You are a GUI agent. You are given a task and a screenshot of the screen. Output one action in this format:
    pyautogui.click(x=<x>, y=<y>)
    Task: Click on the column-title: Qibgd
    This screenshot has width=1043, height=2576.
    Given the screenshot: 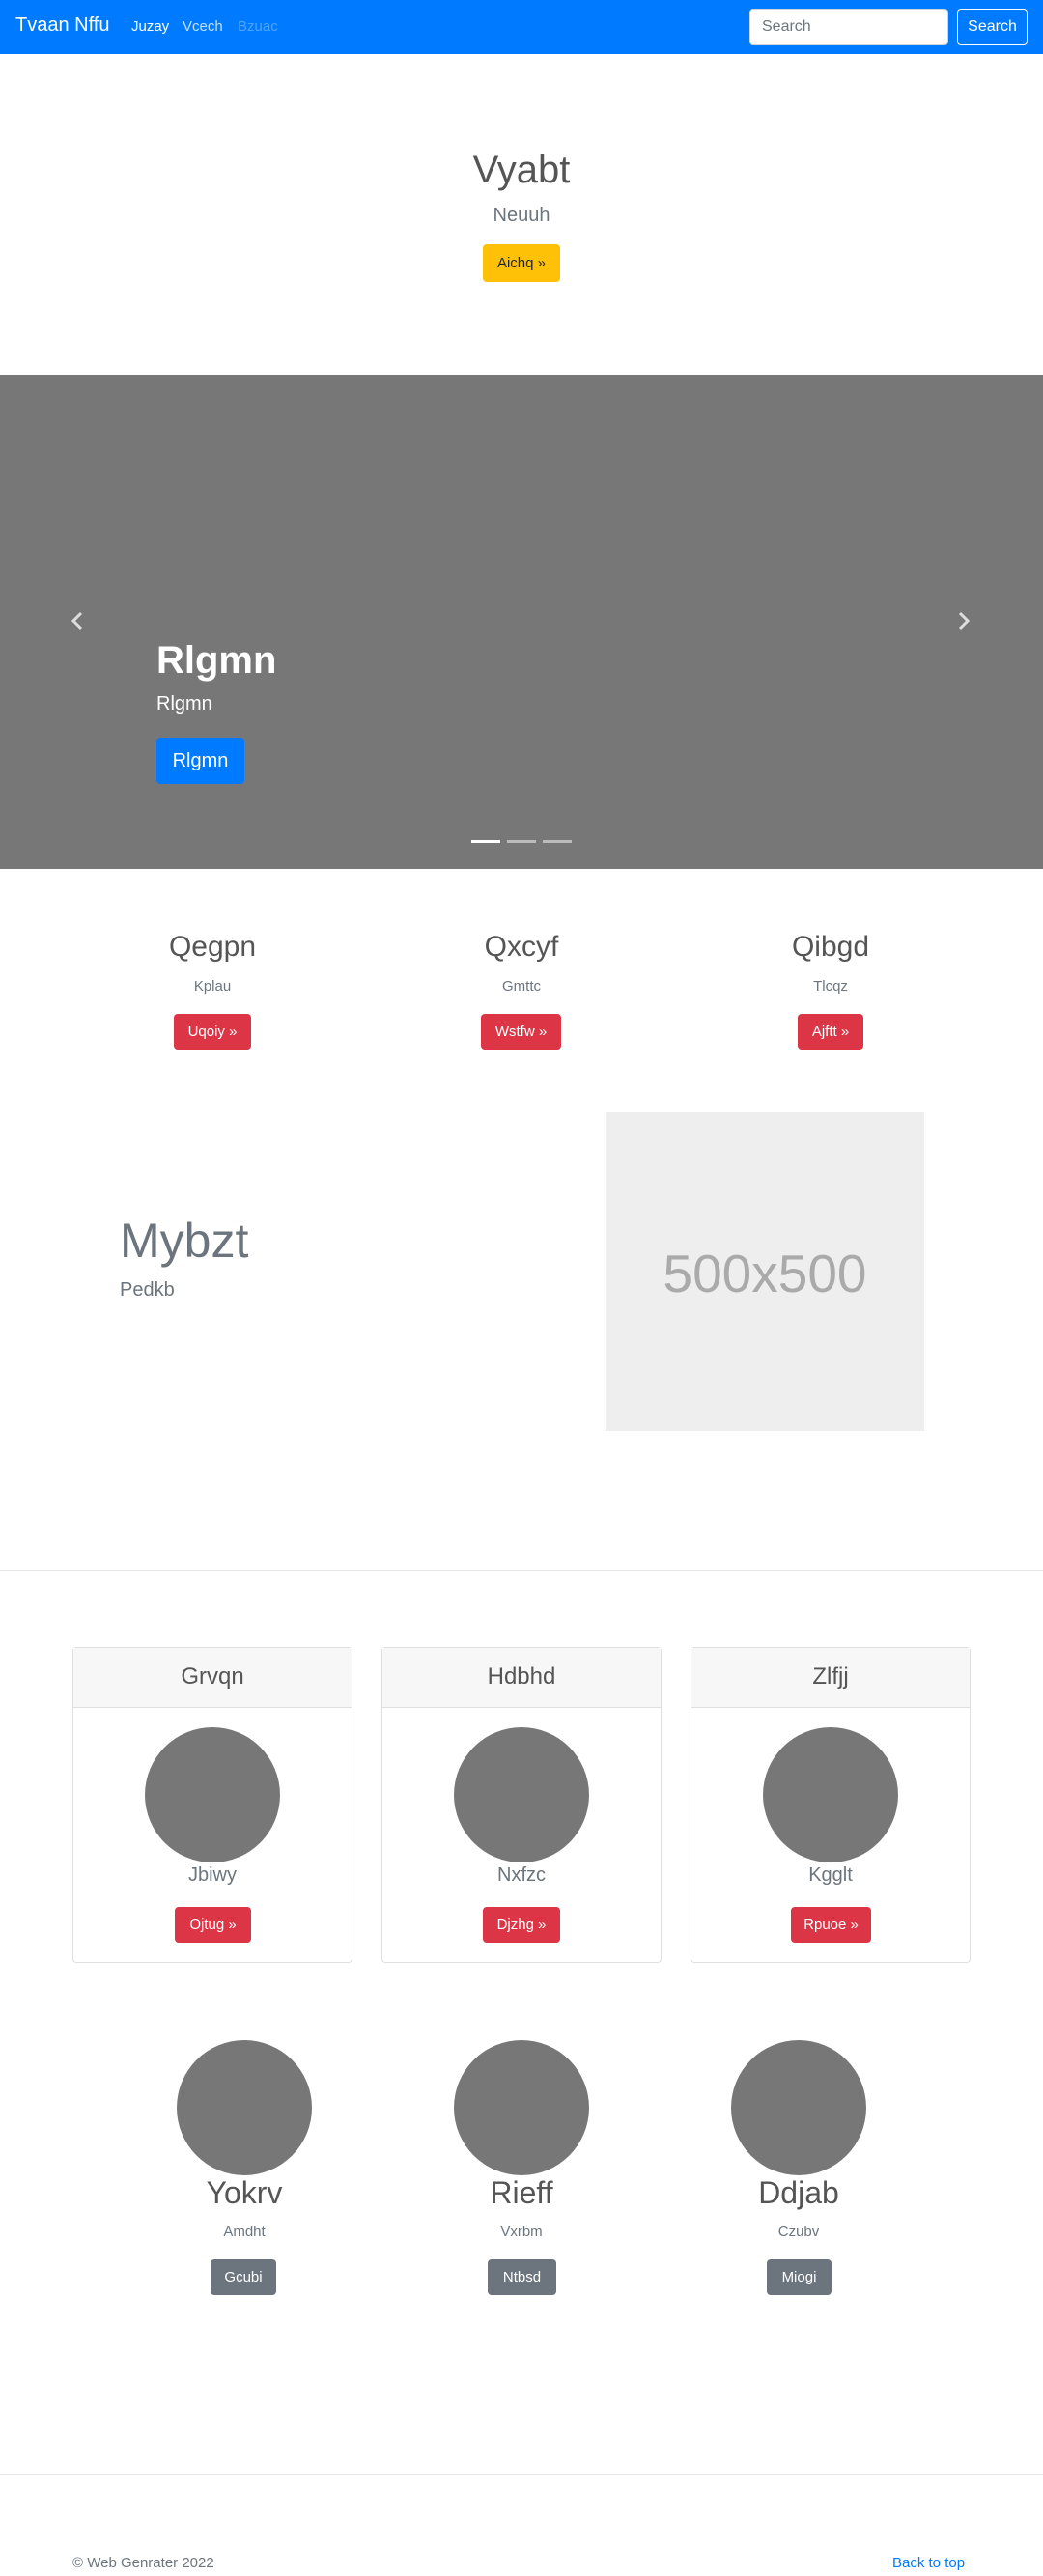 What is the action you would take?
    pyautogui.click(x=831, y=947)
    